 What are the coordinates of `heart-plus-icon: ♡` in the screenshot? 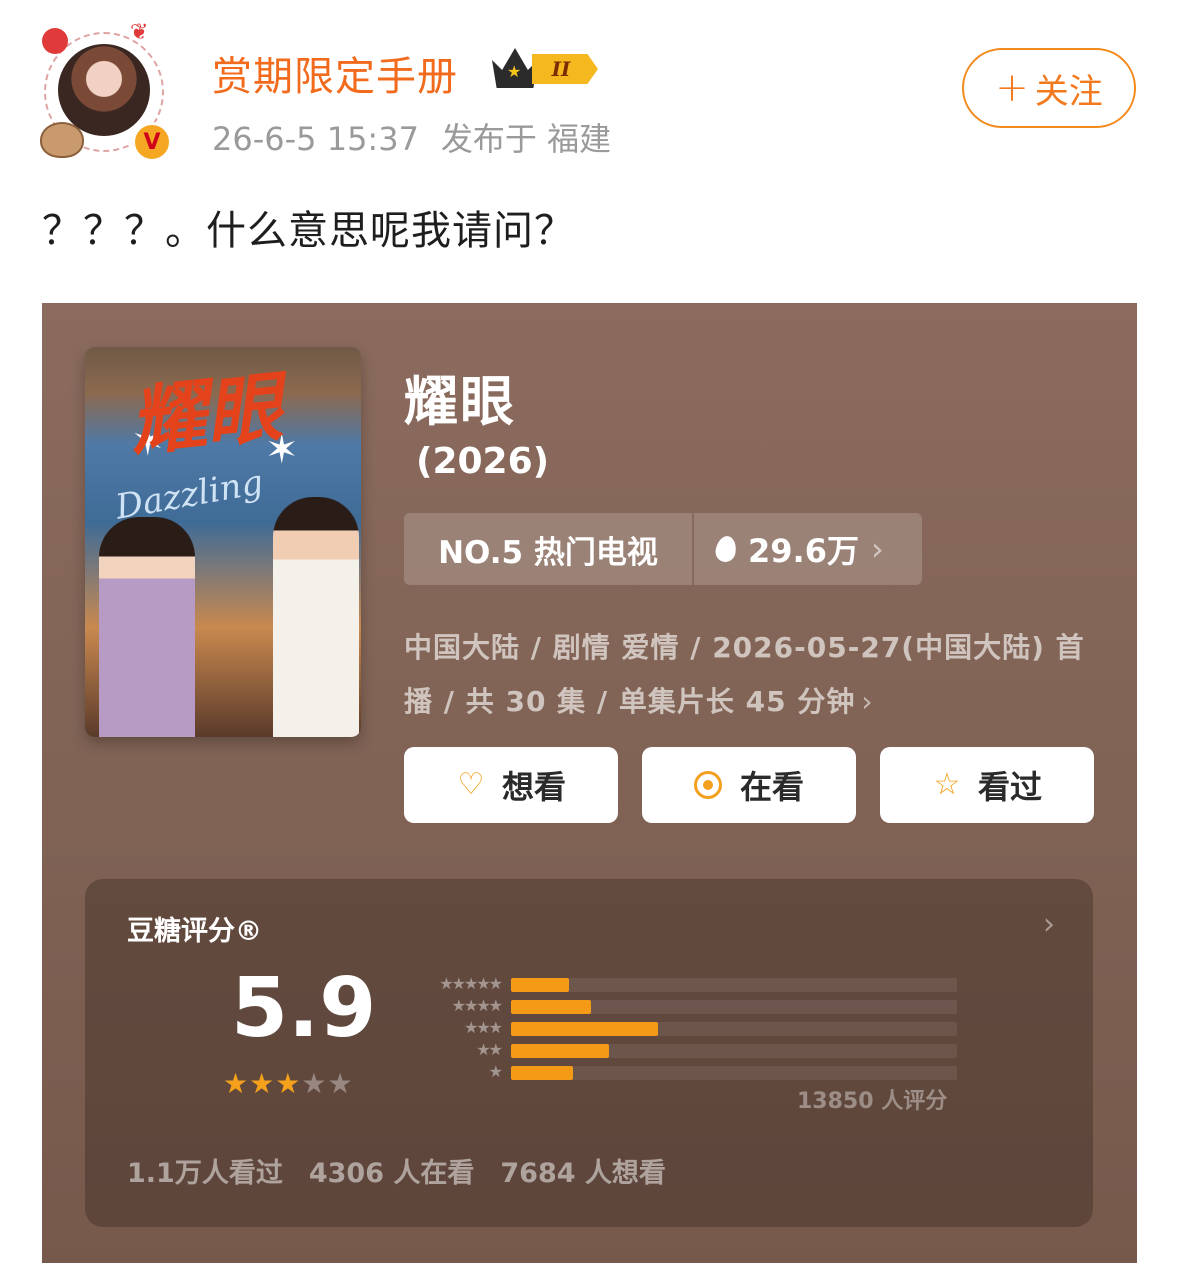 It's located at (471, 784).